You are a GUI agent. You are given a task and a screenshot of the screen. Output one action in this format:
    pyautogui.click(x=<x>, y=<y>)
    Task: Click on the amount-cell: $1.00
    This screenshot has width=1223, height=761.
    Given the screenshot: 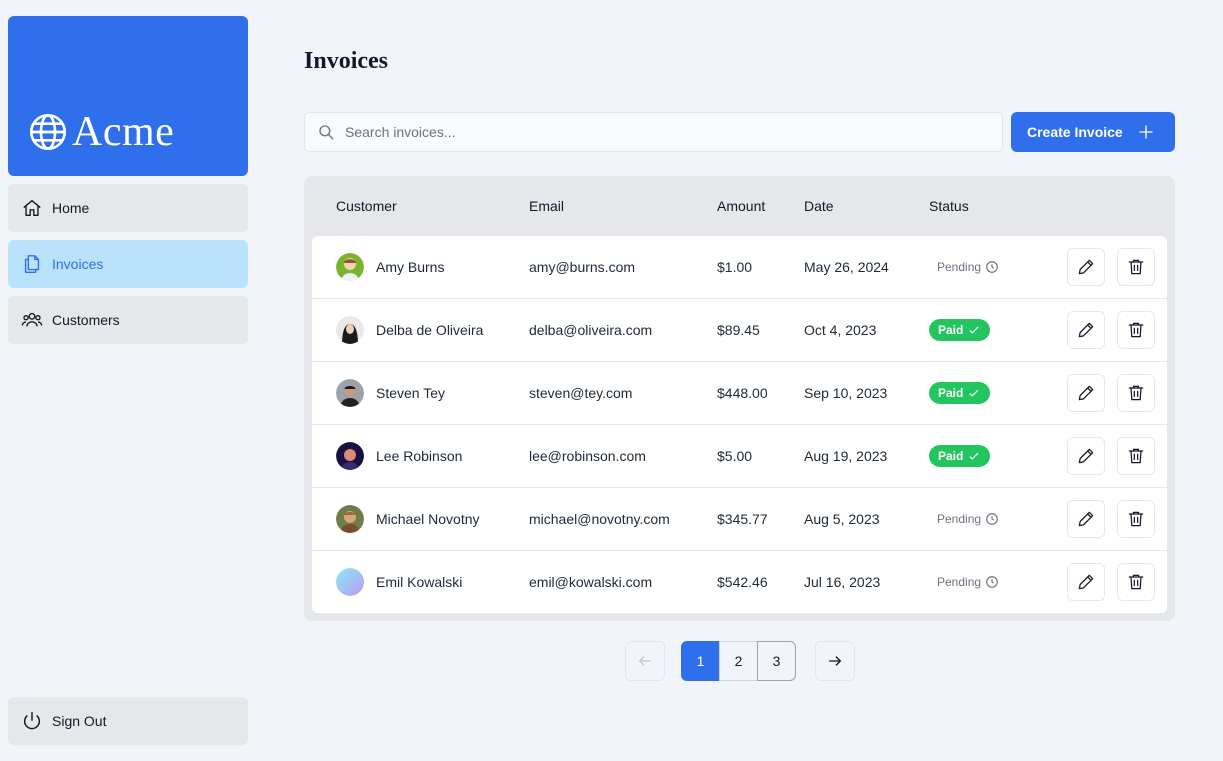 What is the action you would take?
    pyautogui.click(x=735, y=267)
    